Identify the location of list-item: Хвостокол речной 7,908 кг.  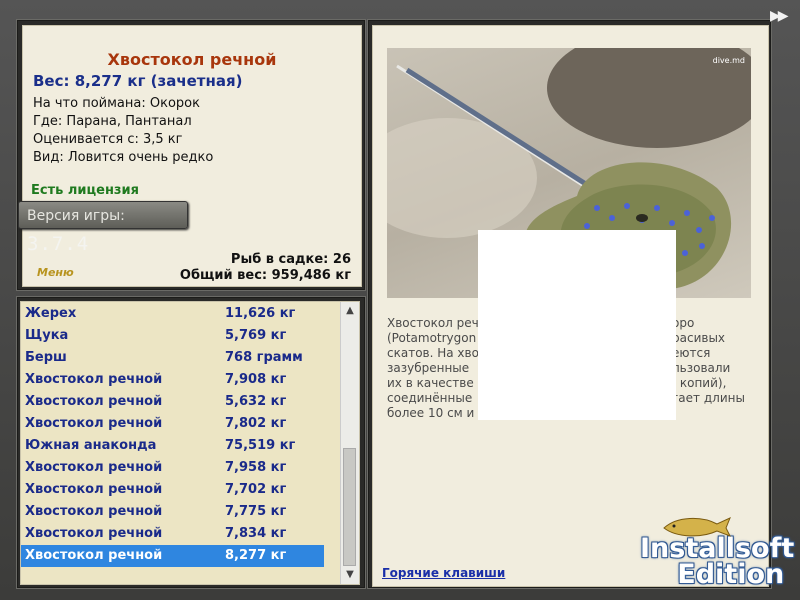
(172, 380).